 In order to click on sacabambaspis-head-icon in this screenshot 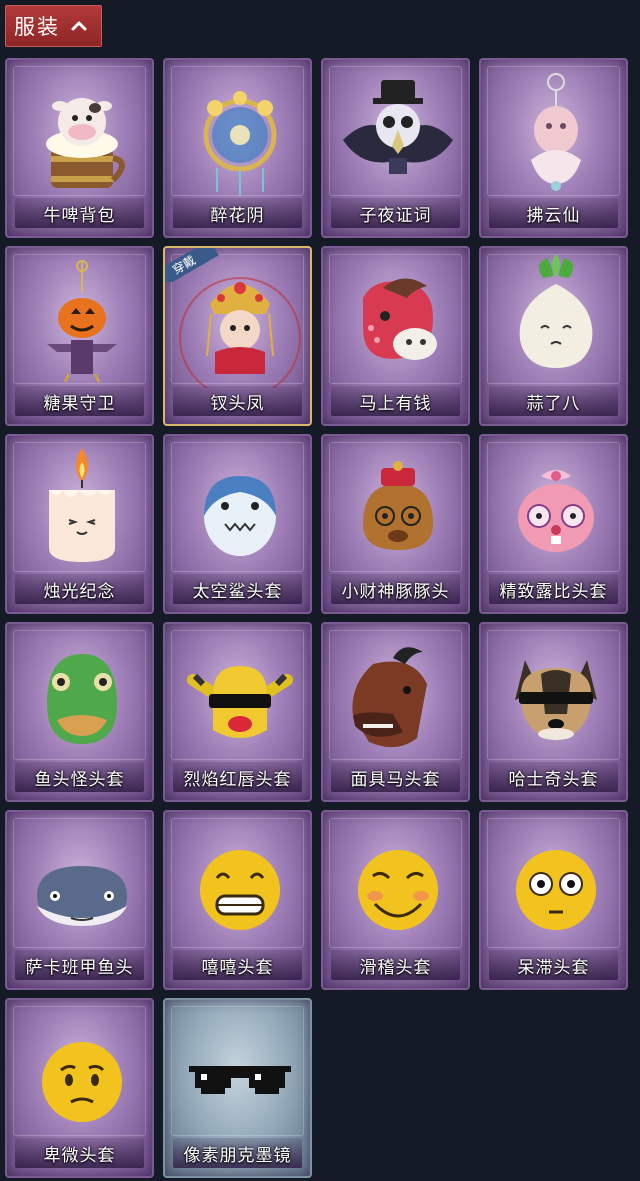, I will do `click(82, 896)`.